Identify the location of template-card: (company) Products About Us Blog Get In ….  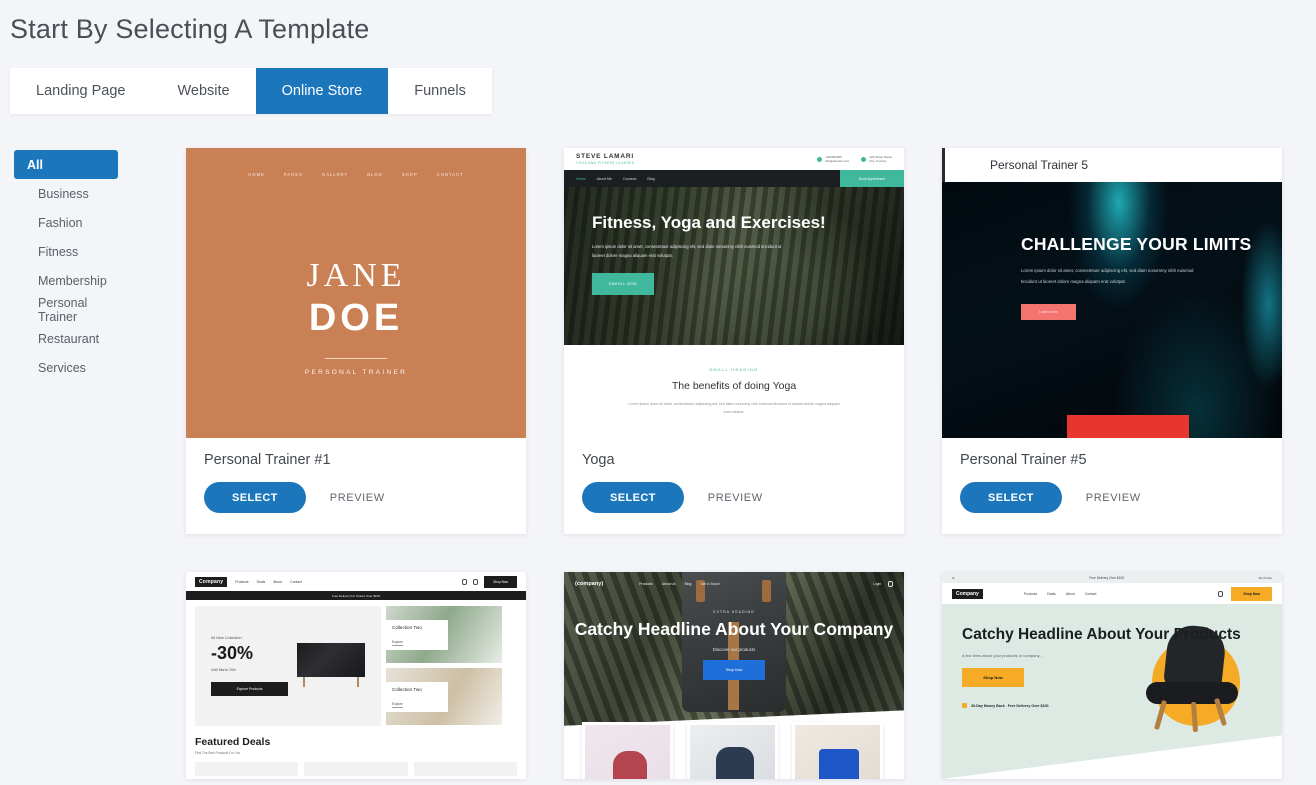
(734, 675).